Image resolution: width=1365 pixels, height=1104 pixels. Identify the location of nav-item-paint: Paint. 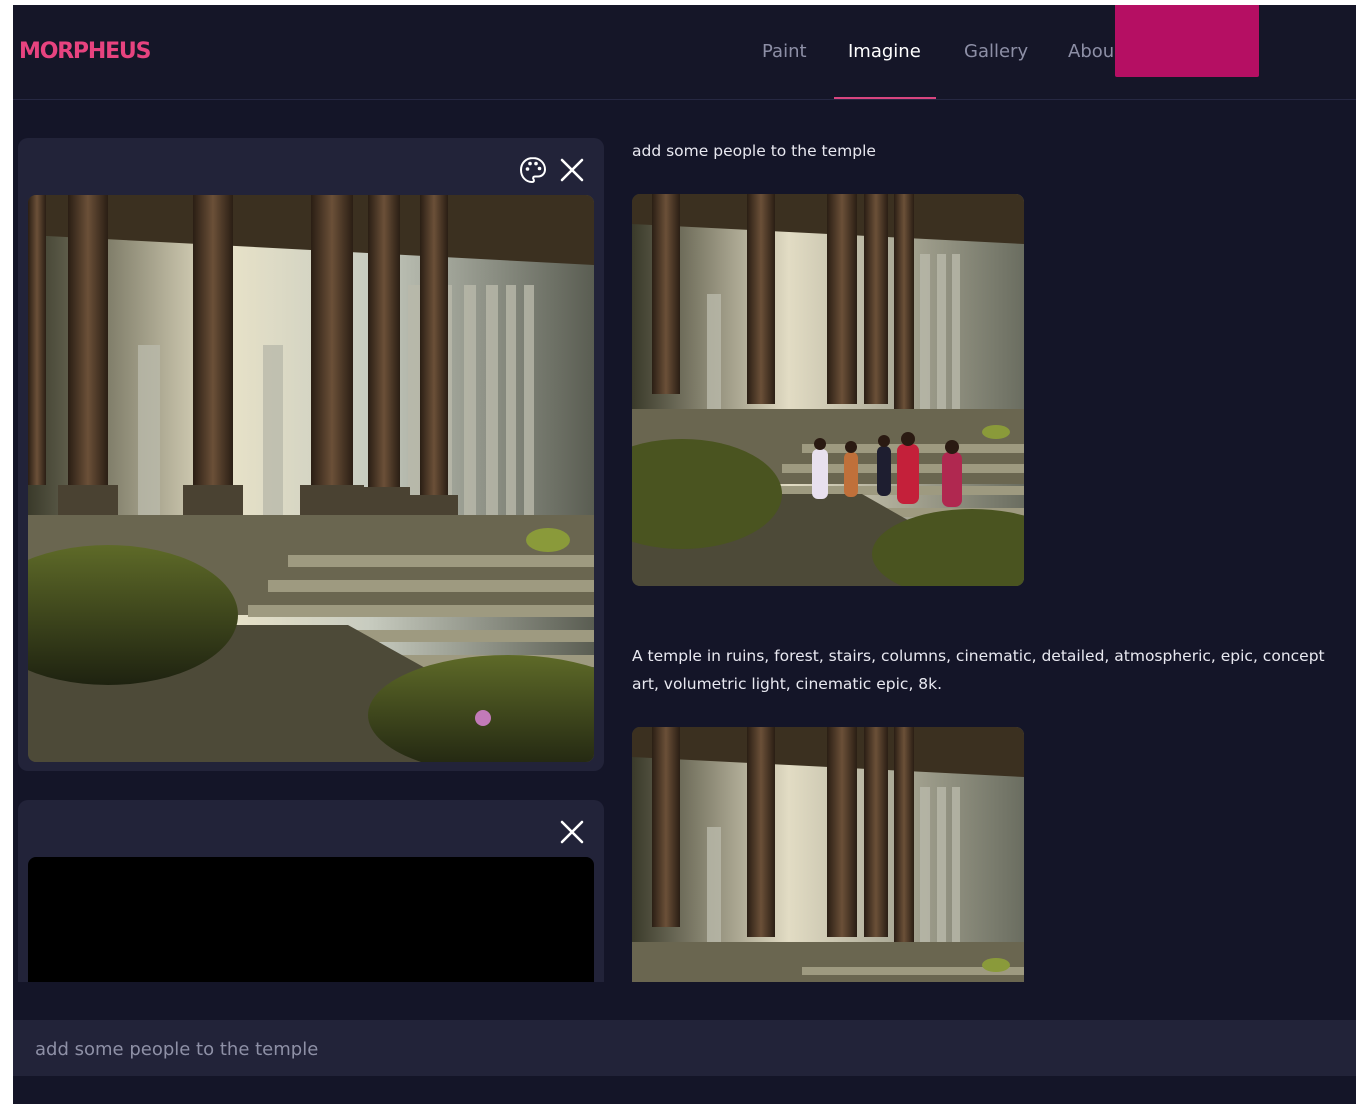
(784, 51).